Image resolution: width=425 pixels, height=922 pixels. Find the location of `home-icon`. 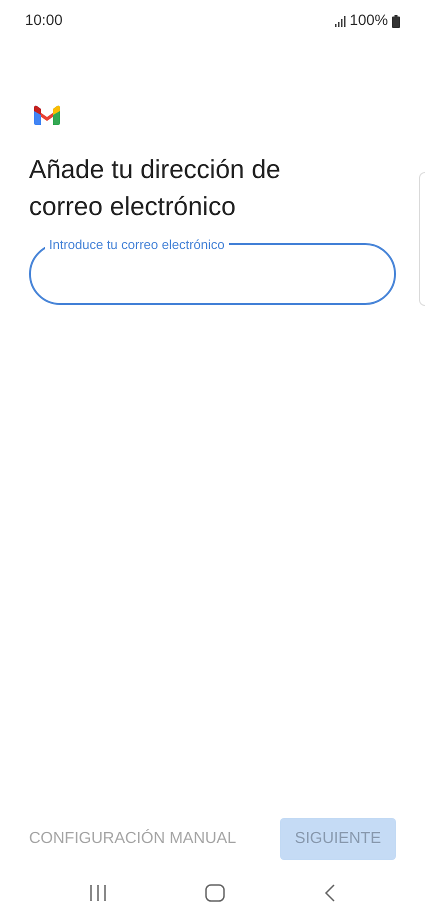

home-icon is located at coordinates (215, 893).